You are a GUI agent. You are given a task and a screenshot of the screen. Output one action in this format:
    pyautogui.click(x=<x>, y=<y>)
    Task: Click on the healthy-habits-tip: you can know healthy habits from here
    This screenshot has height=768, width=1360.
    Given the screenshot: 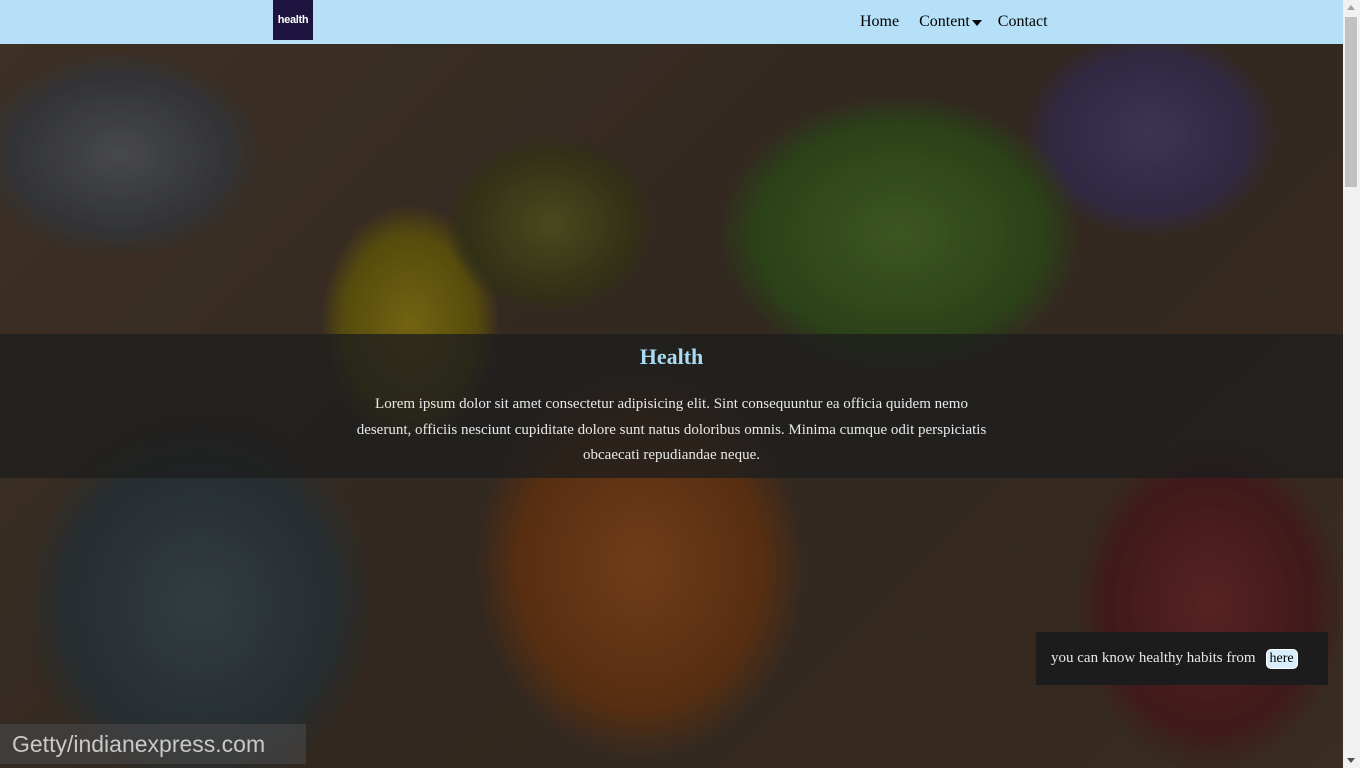 What is the action you would take?
    pyautogui.click(x=1182, y=658)
    